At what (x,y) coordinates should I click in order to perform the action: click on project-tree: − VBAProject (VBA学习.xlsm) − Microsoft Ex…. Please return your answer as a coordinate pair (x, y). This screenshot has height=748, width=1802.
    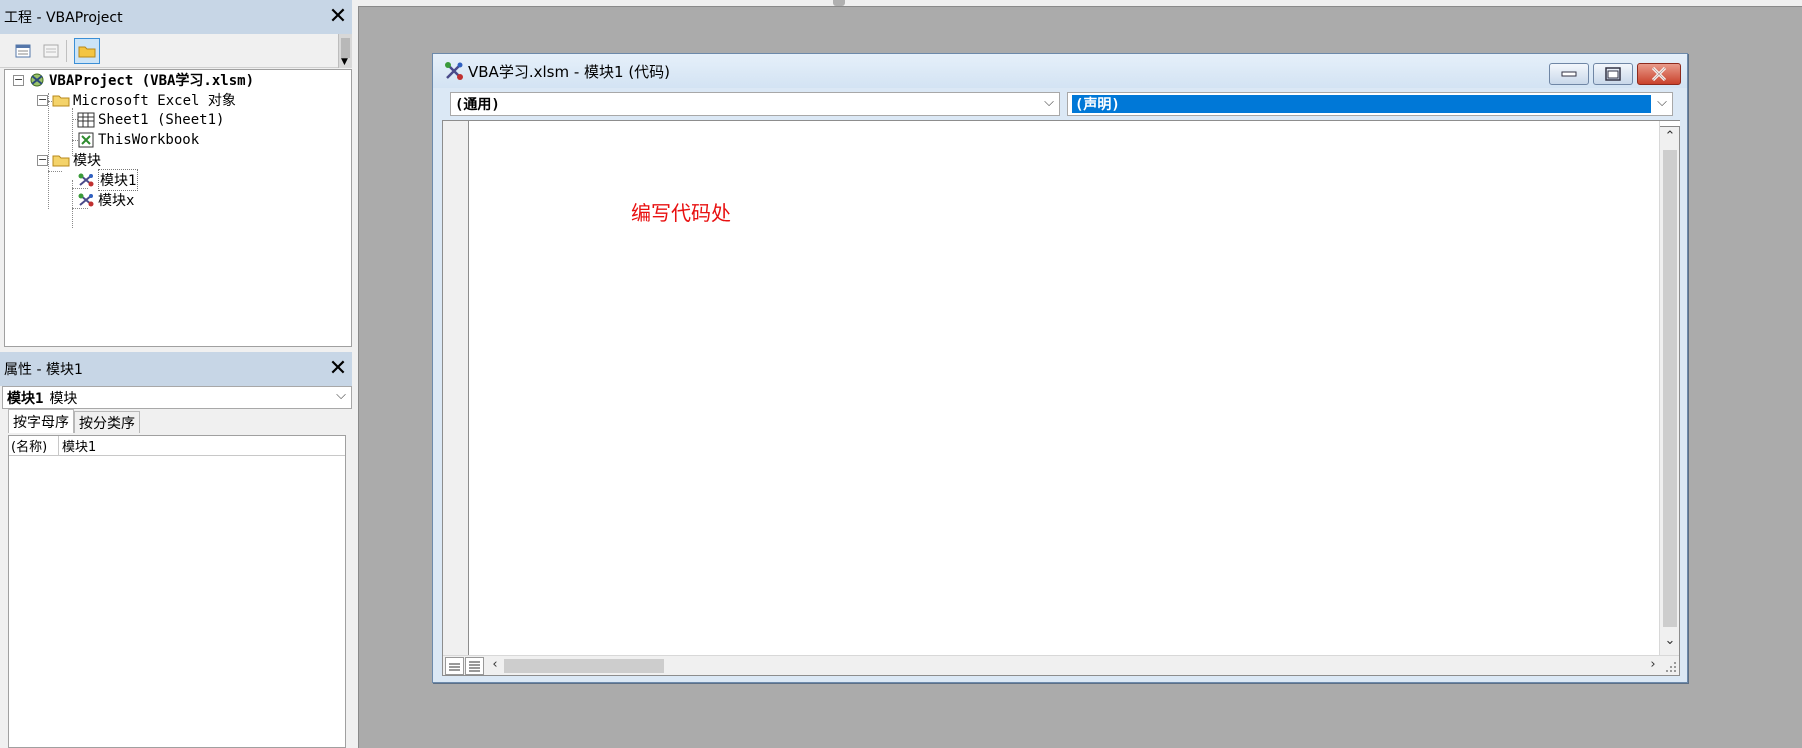
    Looking at the image, I should click on (178, 208).